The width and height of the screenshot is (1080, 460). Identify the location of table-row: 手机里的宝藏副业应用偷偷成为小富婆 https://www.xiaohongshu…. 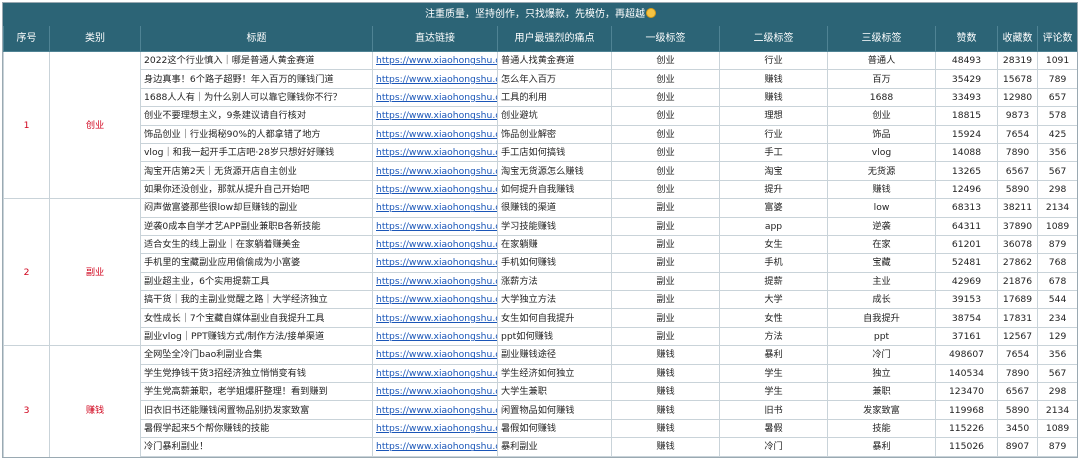
(540, 263).